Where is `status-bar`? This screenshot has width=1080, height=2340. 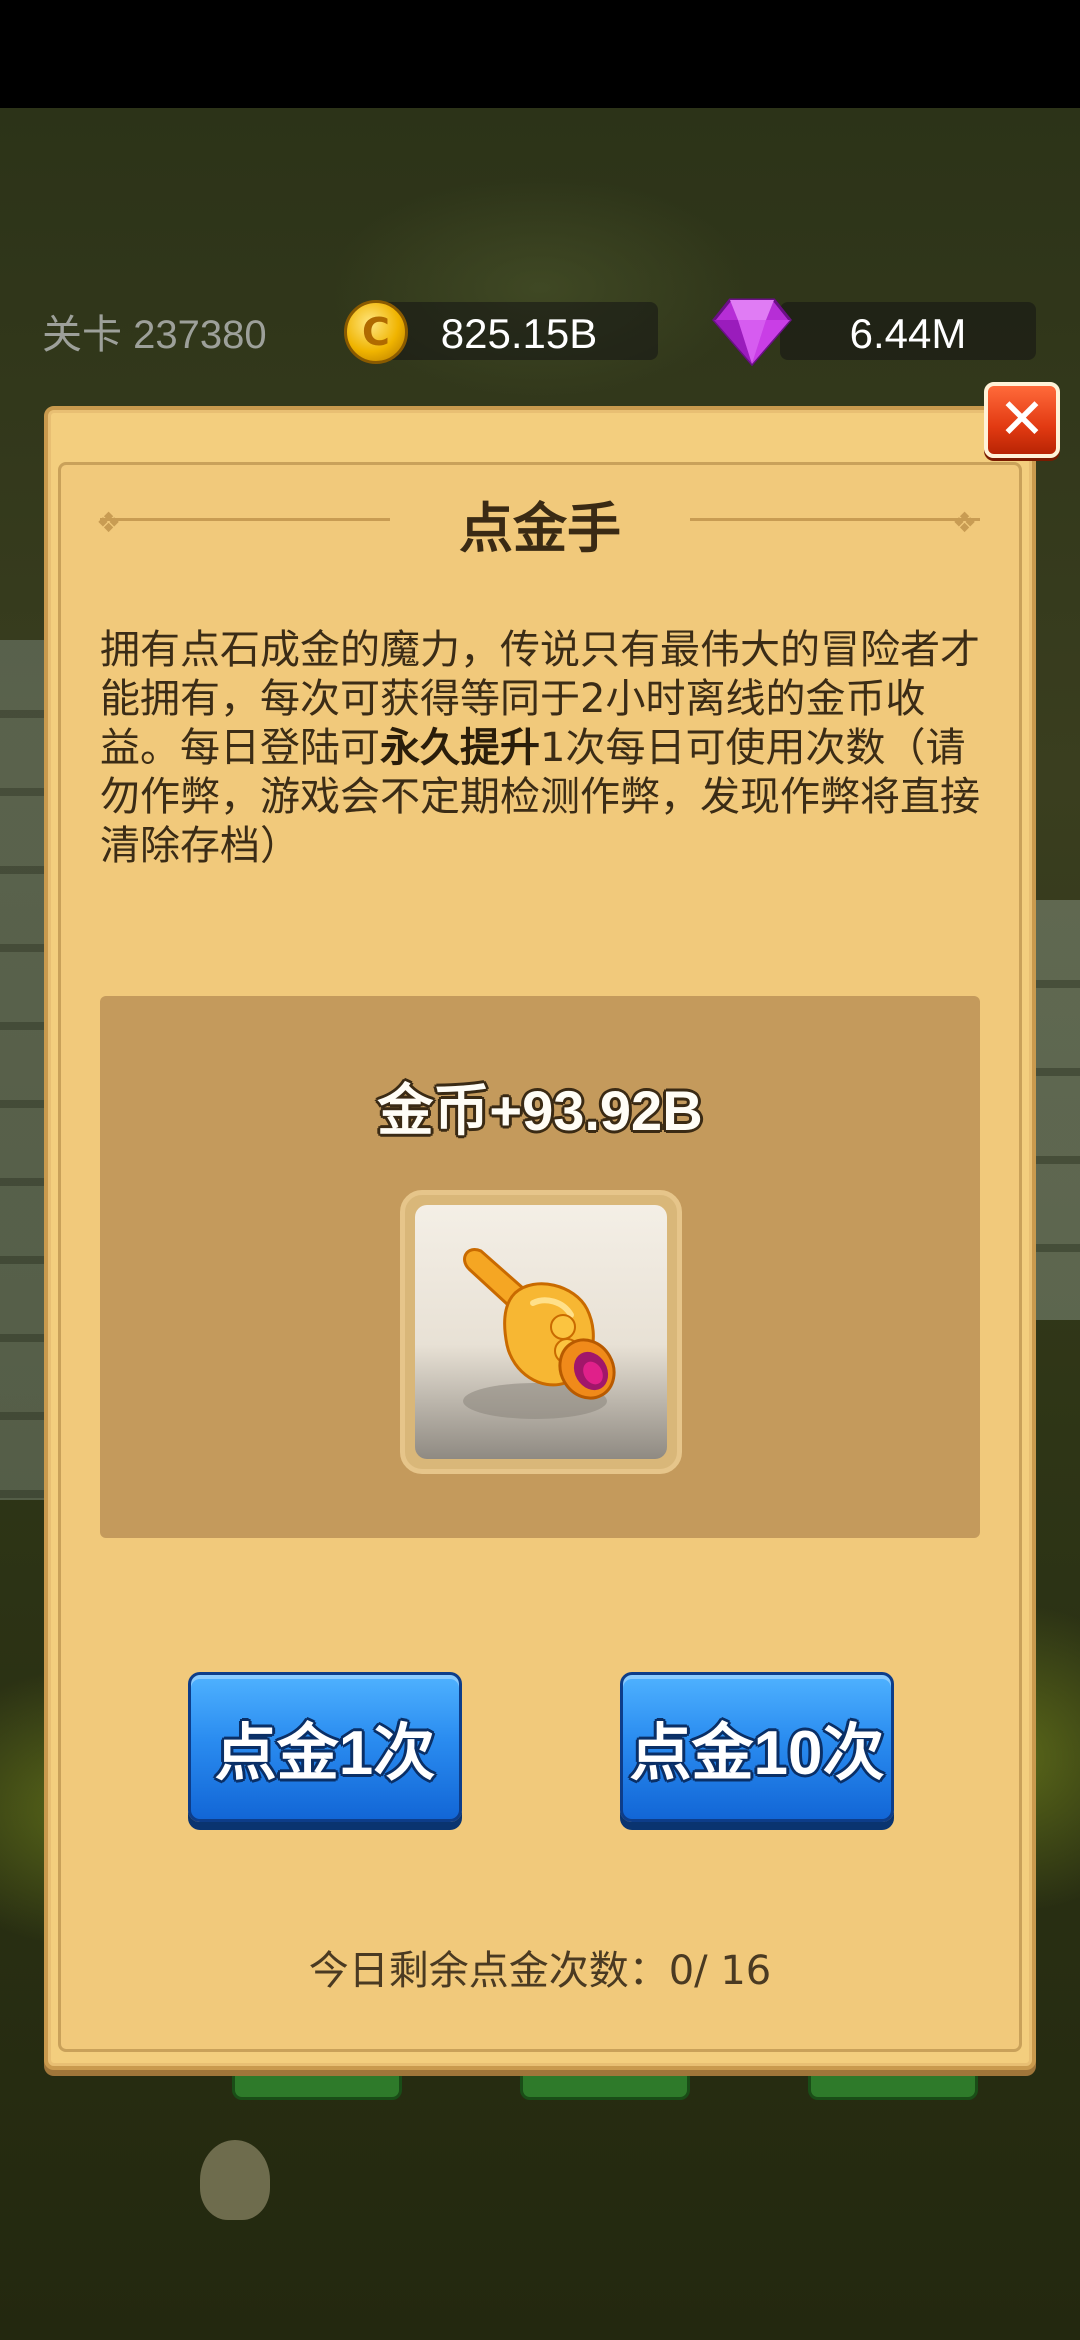
status-bar is located at coordinates (540, 54).